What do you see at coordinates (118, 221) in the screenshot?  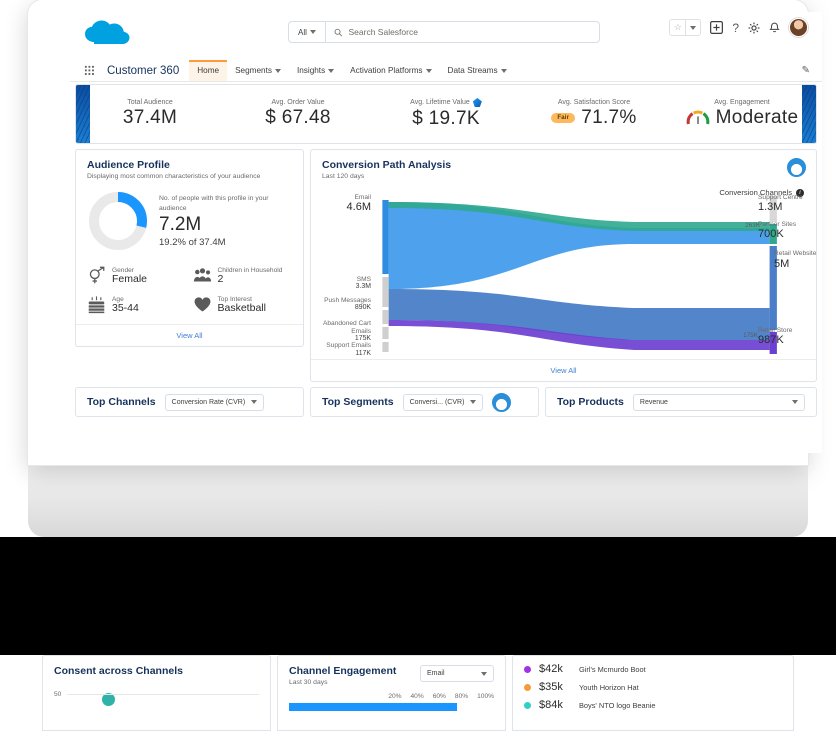 I see `audience-donut-chart` at bounding box center [118, 221].